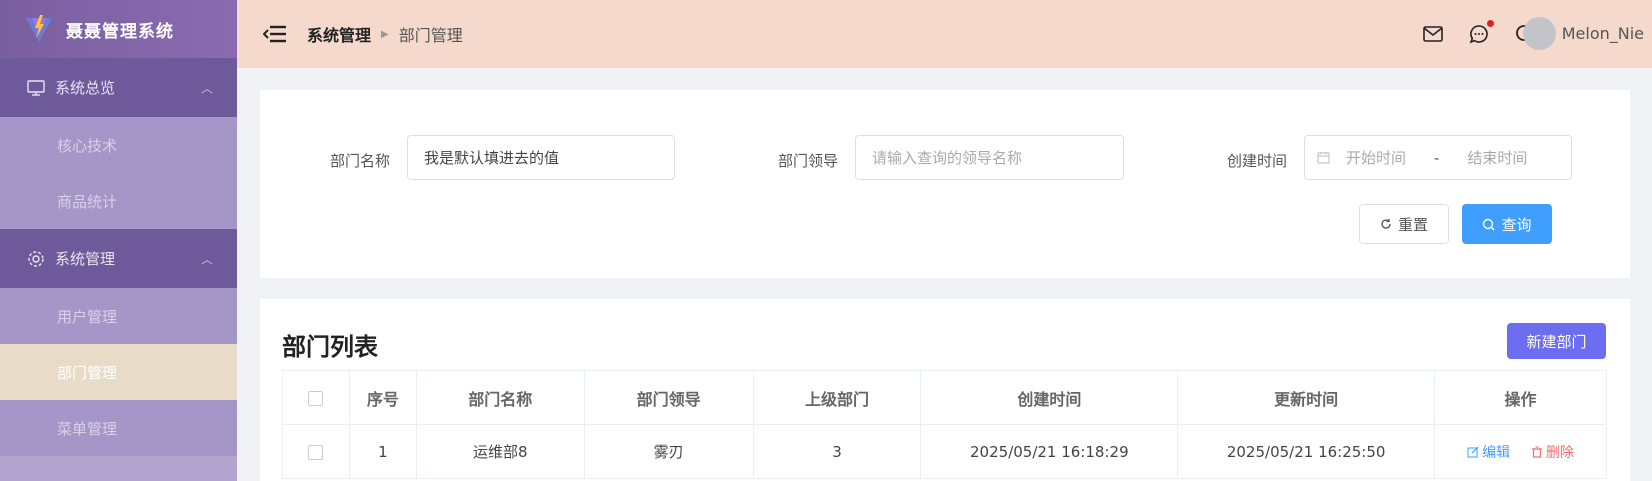 Image resolution: width=1652 pixels, height=481 pixels. I want to click on created-time-label: 创建时间, so click(1257, 161).